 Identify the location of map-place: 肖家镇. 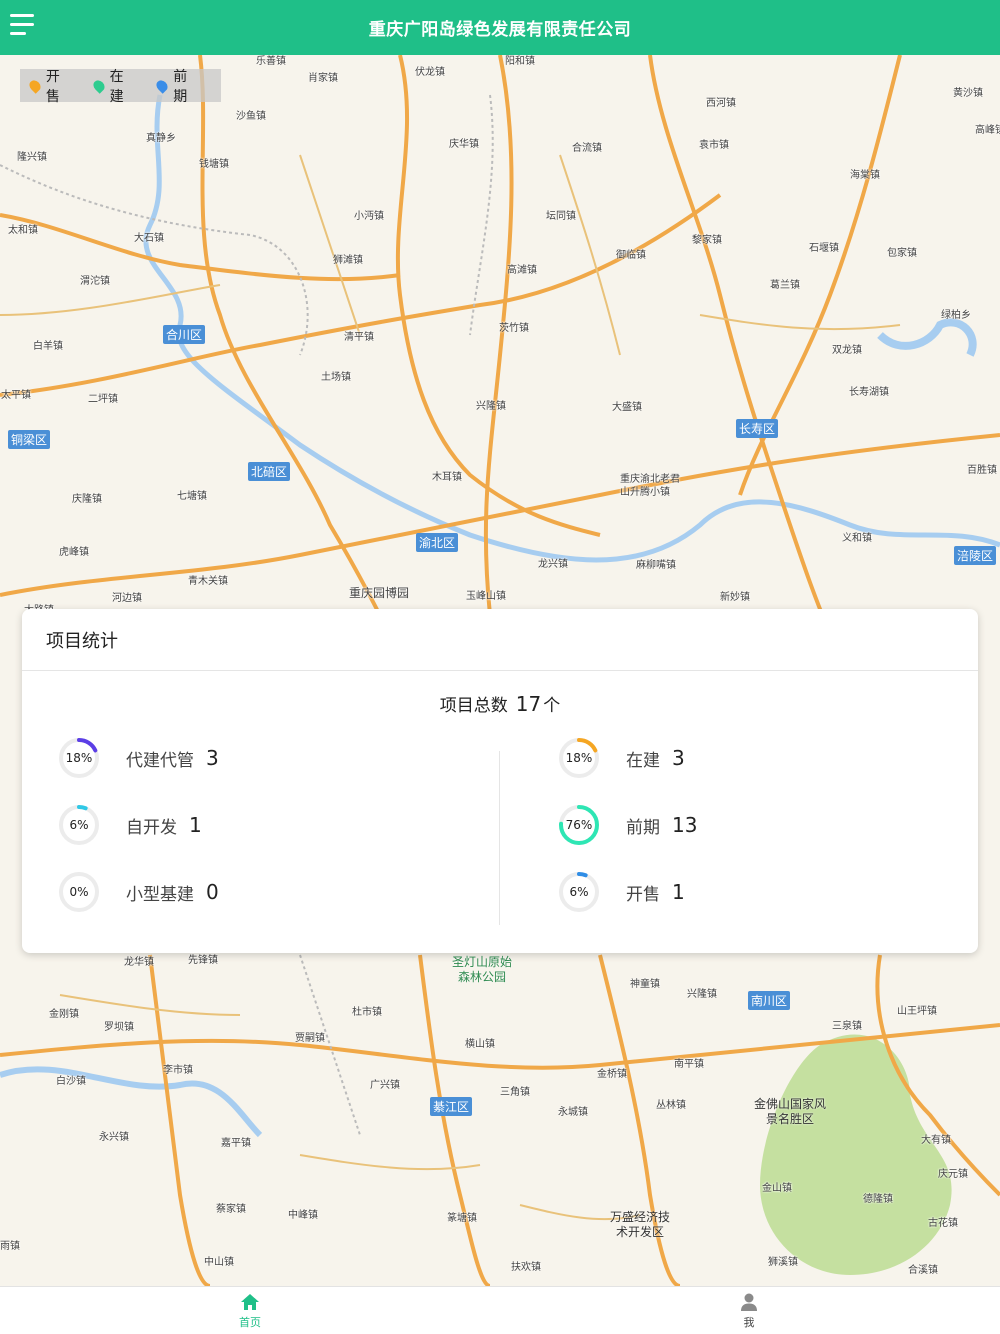
(323, 78).